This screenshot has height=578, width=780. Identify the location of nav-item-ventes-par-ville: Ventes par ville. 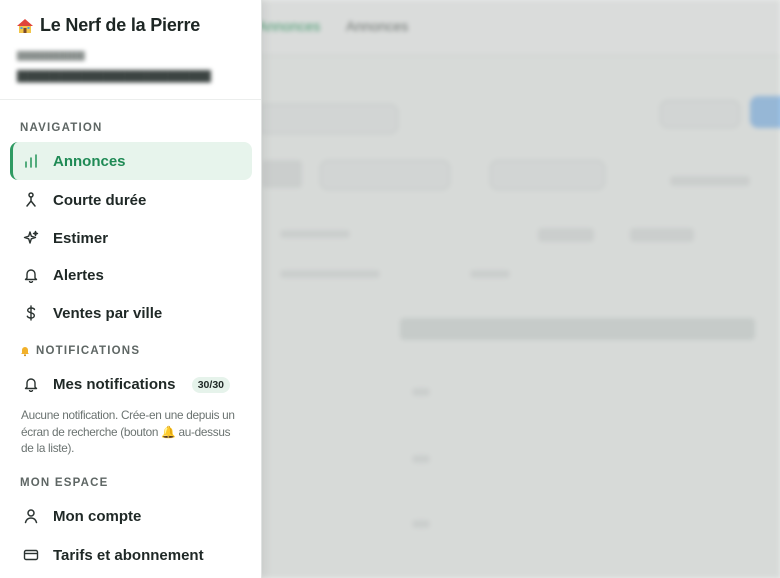
(131, 313).